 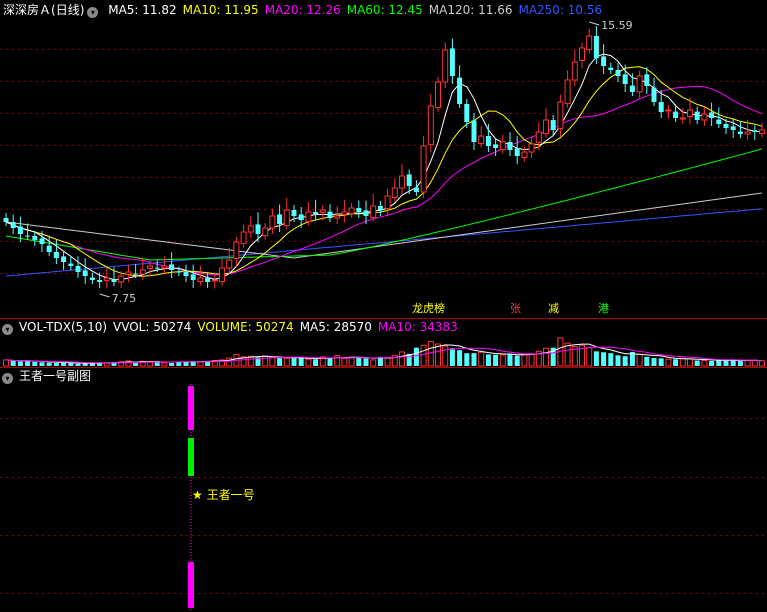 I want to click on vol-ma10-value: MA10: 34383, so click(x=417, y=327).